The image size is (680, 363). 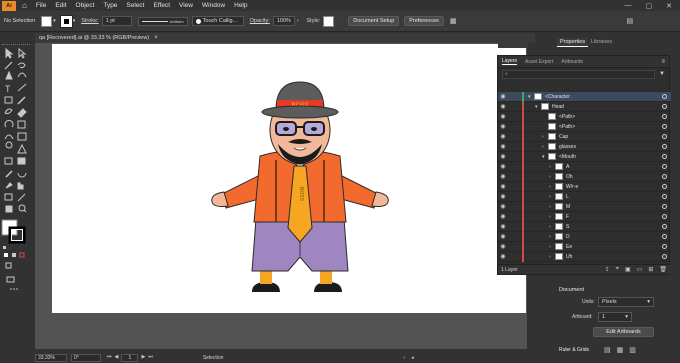 What do you see at coordinates (16, 45) in the screenshot?
I see `toolbar-grip` at bounding box center [16, 45].